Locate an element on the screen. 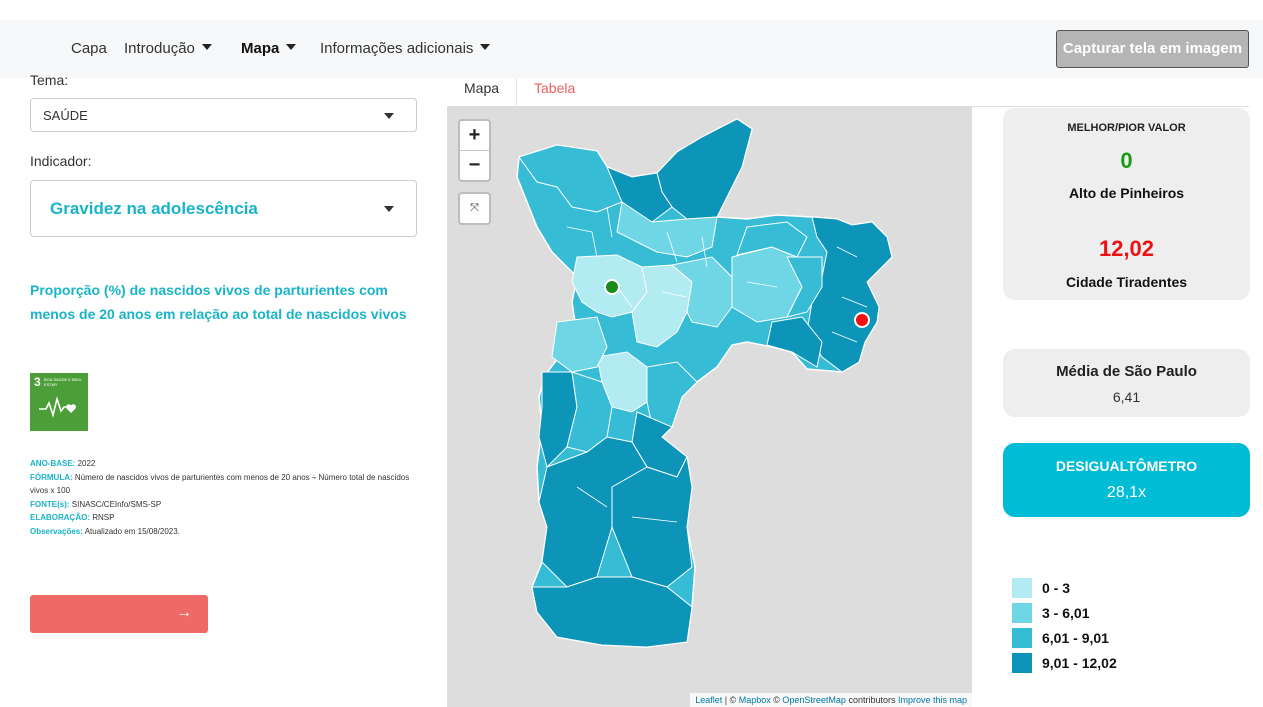  meta-value: 2022 is located at coordinates (86, 463).